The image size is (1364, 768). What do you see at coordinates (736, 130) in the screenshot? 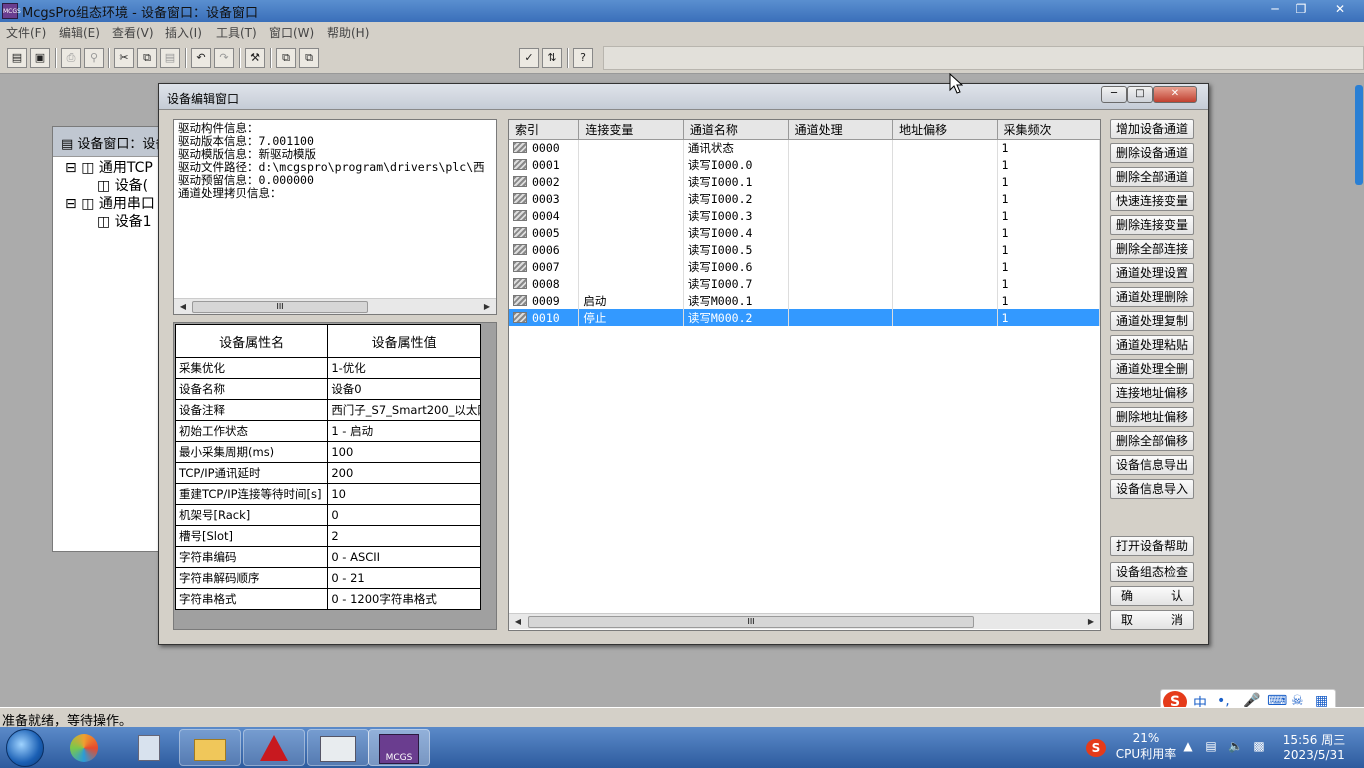
I see `col-channel-name: 通道名称` at bounding box center [736, 130].